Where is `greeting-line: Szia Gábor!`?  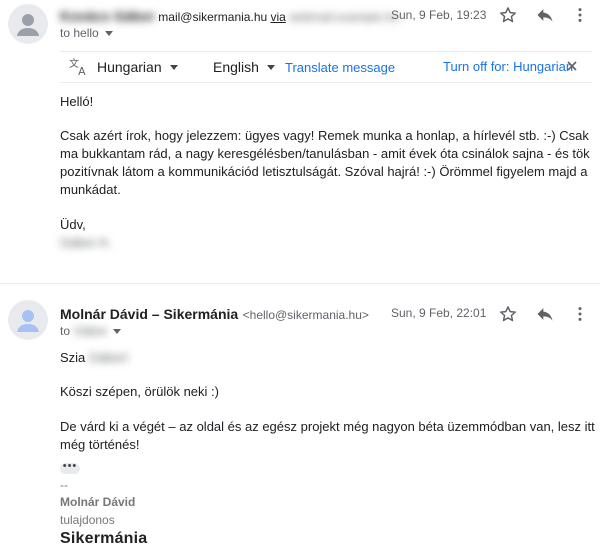
greeting-line: Szia Gábor! is located at coordinates (328, 358).